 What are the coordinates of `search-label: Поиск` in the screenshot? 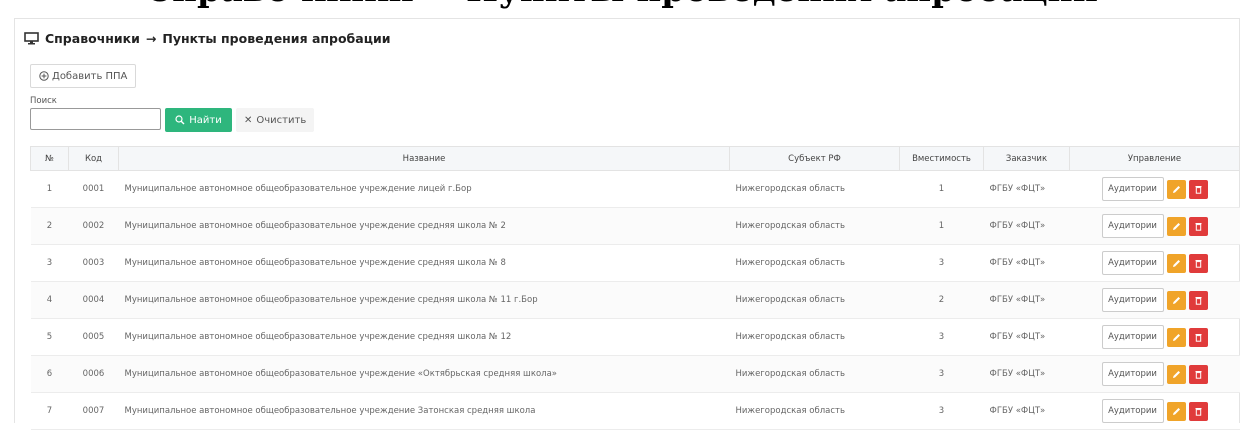 It's located at (43, 101).